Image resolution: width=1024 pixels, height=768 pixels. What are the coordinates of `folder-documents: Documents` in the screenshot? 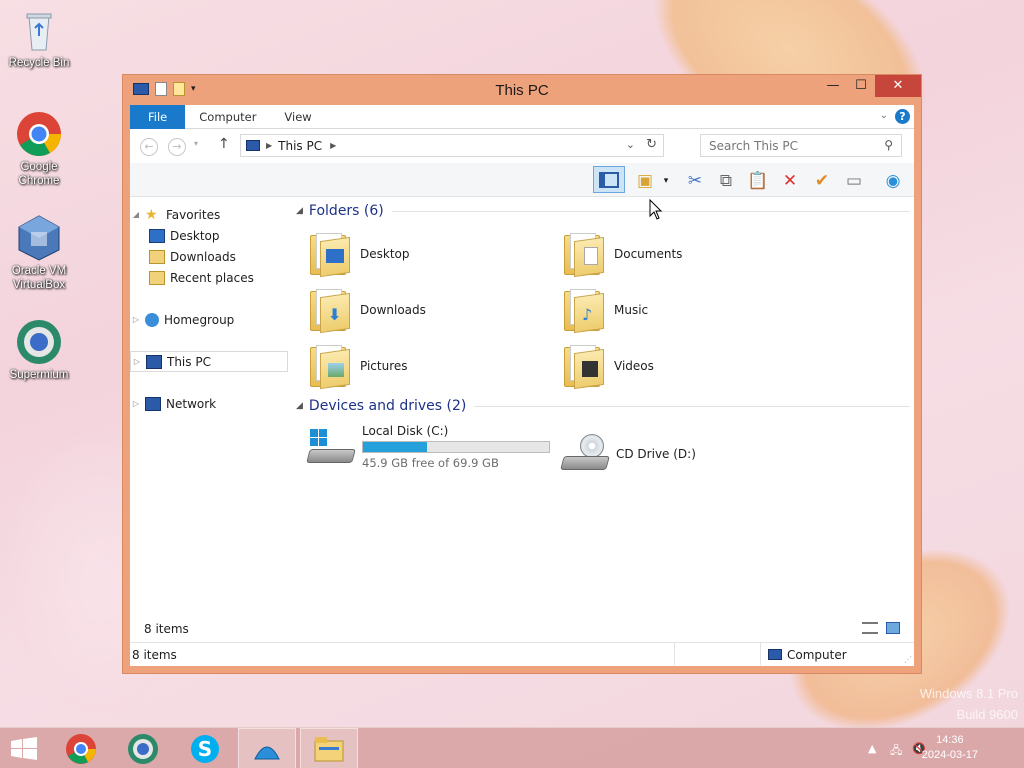 It's located at (682, 254).